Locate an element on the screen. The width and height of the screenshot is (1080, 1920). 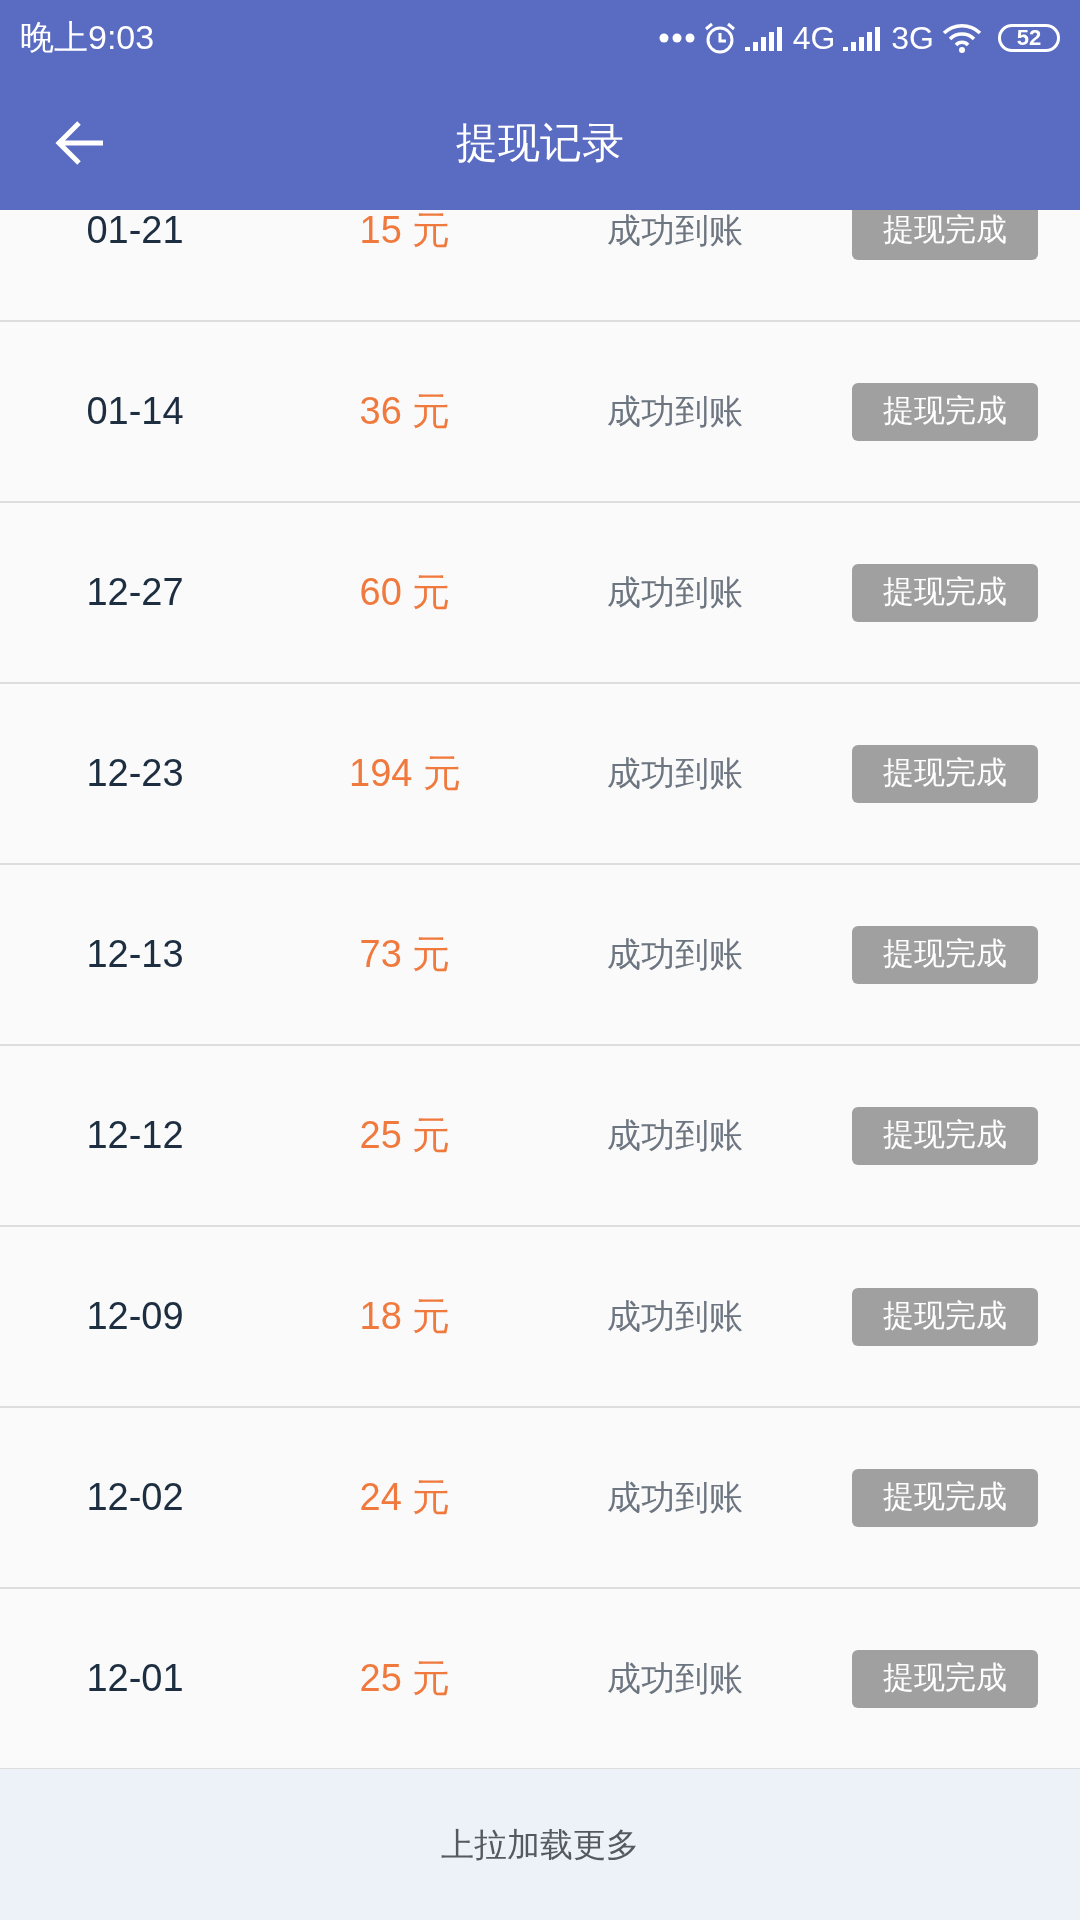
record-date: 01-14 is located at coordinates (135, 411).